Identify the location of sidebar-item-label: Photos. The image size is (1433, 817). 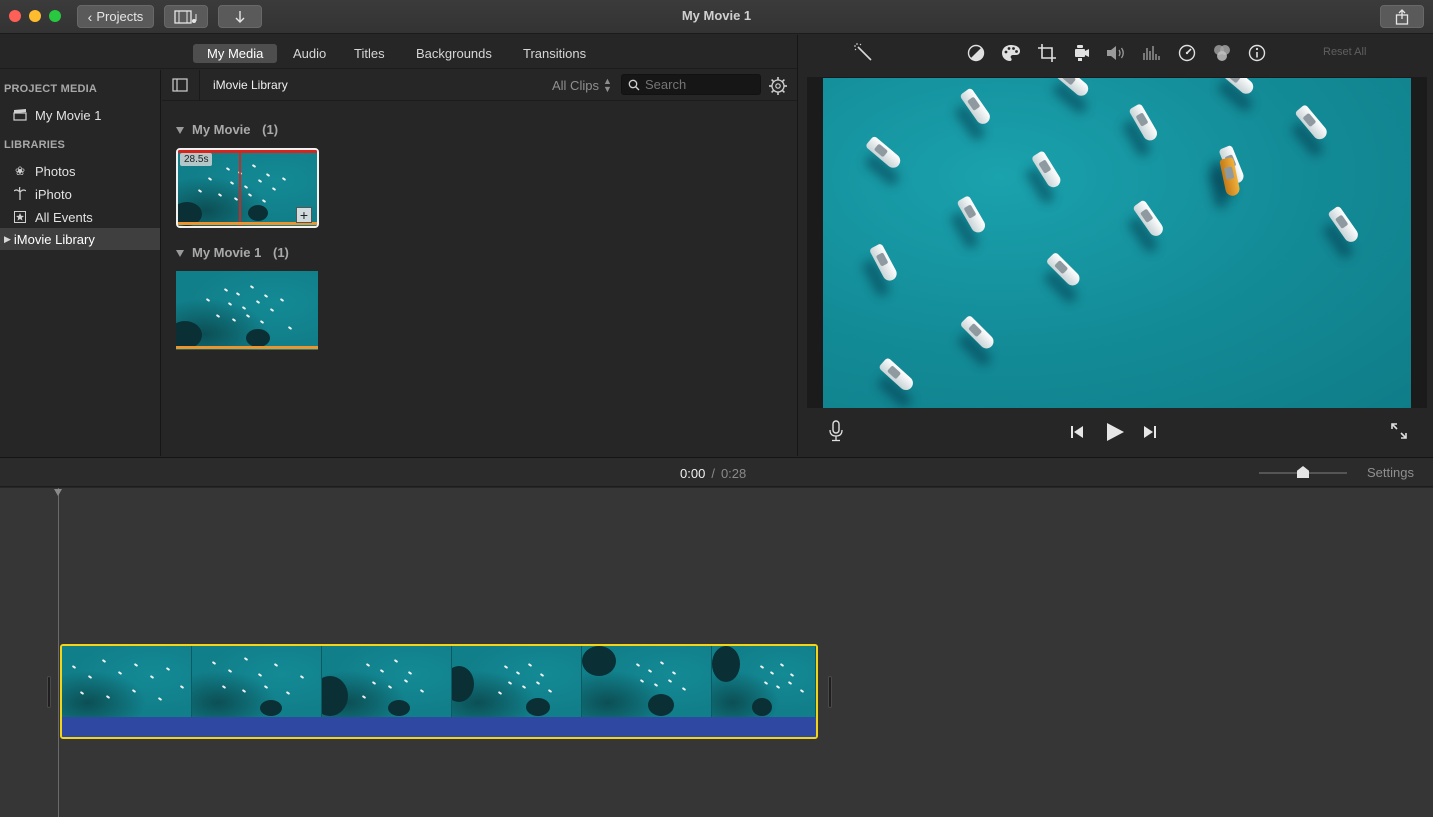
(55, 171).